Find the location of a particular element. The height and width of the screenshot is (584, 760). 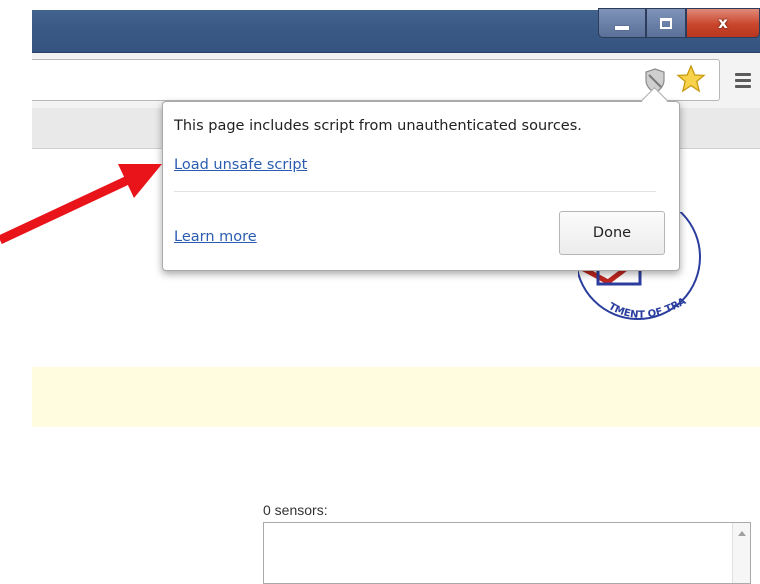

address-bar is located at coordinates (376, 80).